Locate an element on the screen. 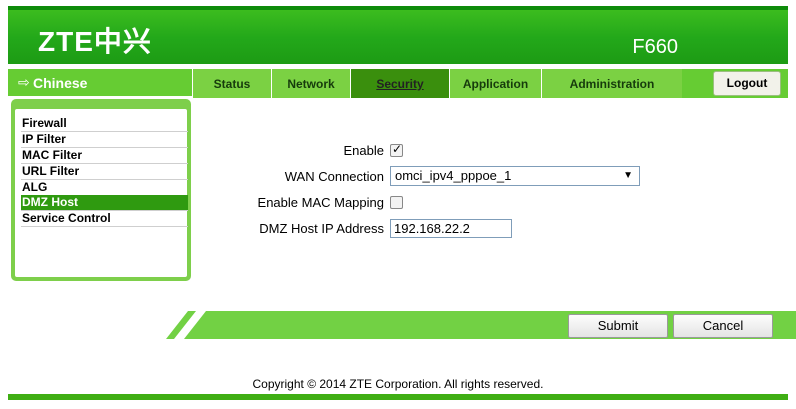 The height and width of the screenshot is (409, 796). dmz-ip-input: 192.168.22.2 is located at coordinates (451, 228).